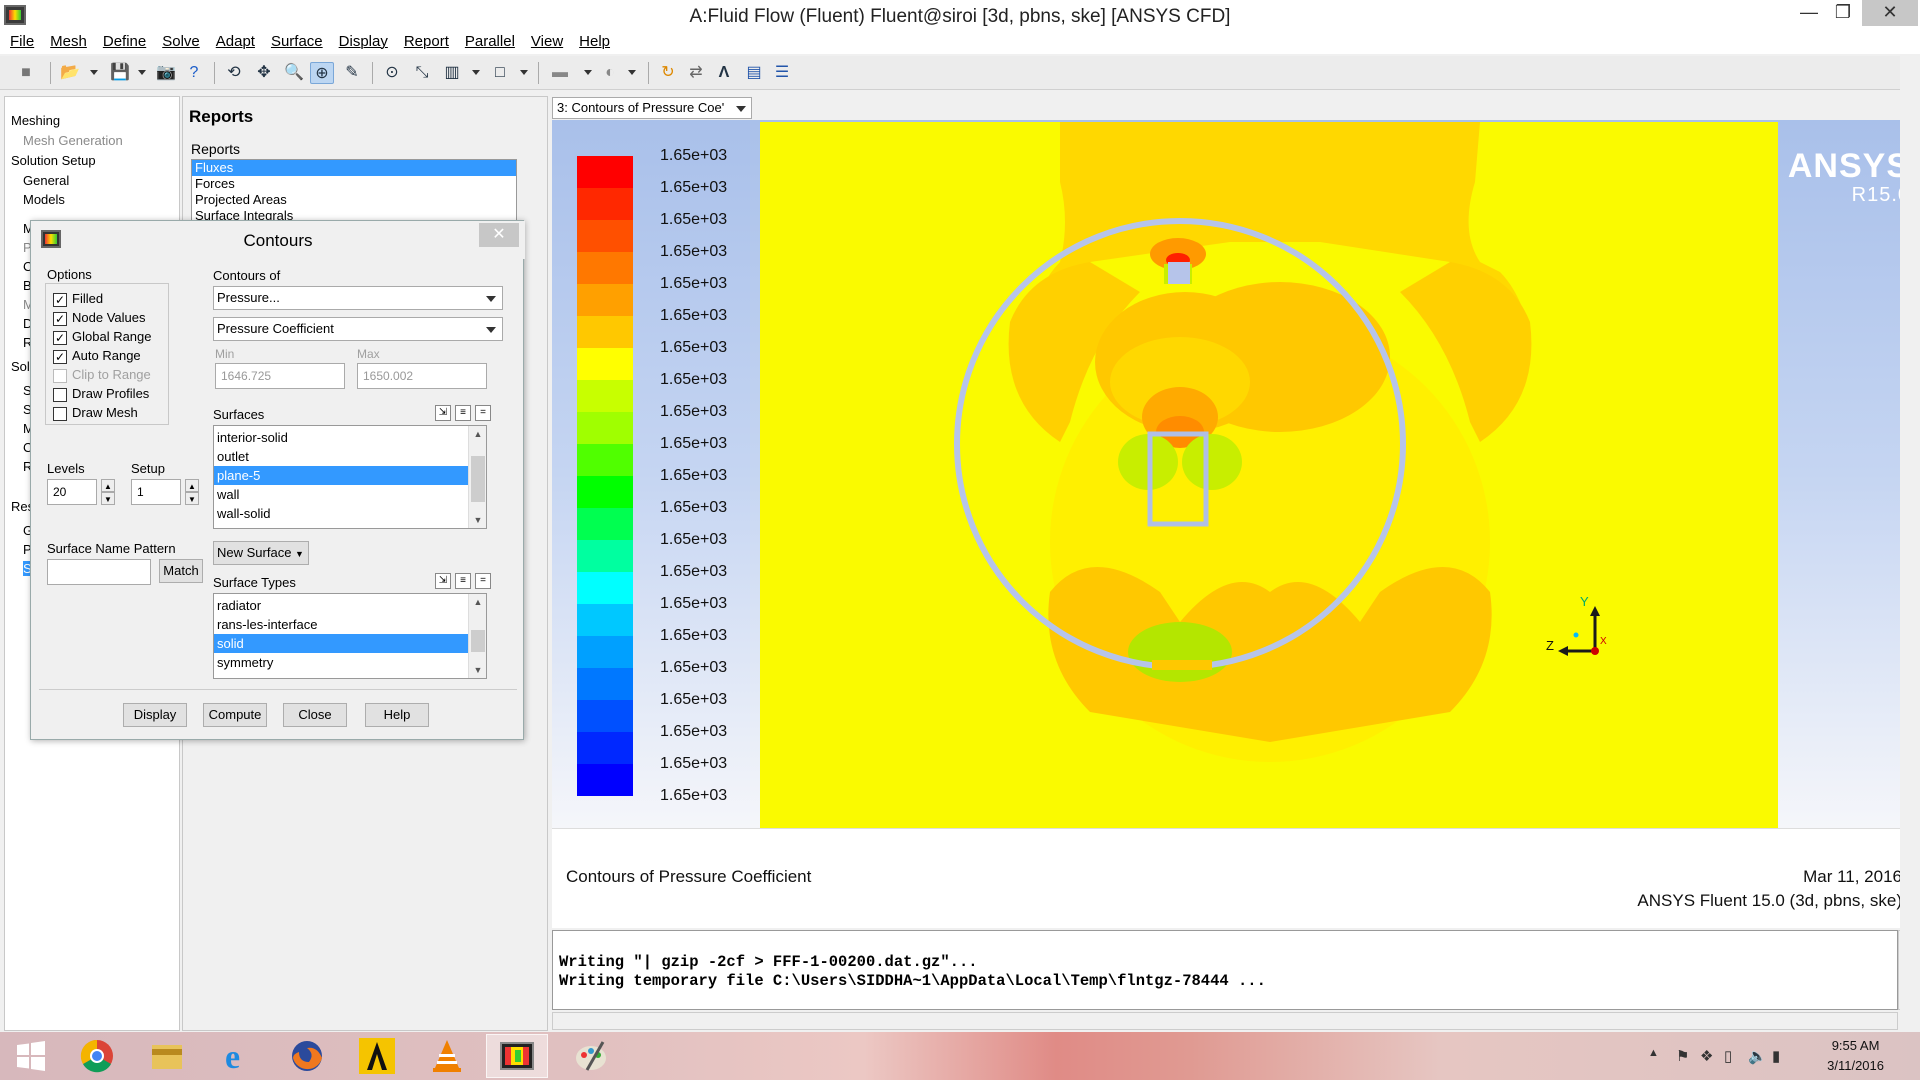 The height and width of the screenshot is (1080, 1920). Describe the element at coordinates (46, 180) in the screenshot. I see `tree-general: General` at that location.